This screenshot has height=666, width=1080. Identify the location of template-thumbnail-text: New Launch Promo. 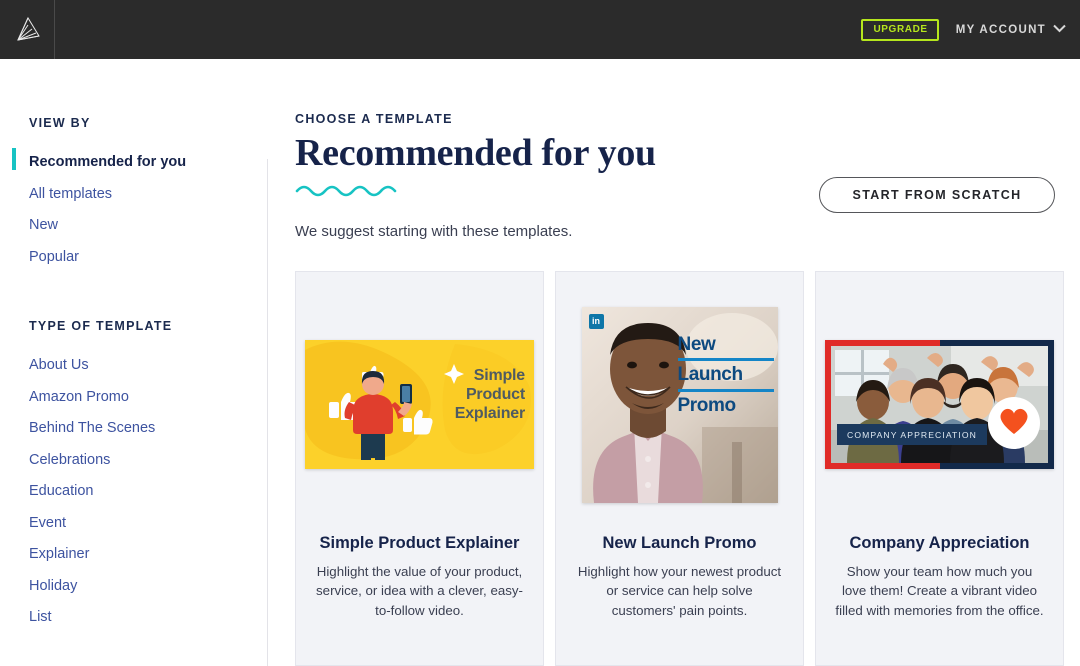
(725, 375).